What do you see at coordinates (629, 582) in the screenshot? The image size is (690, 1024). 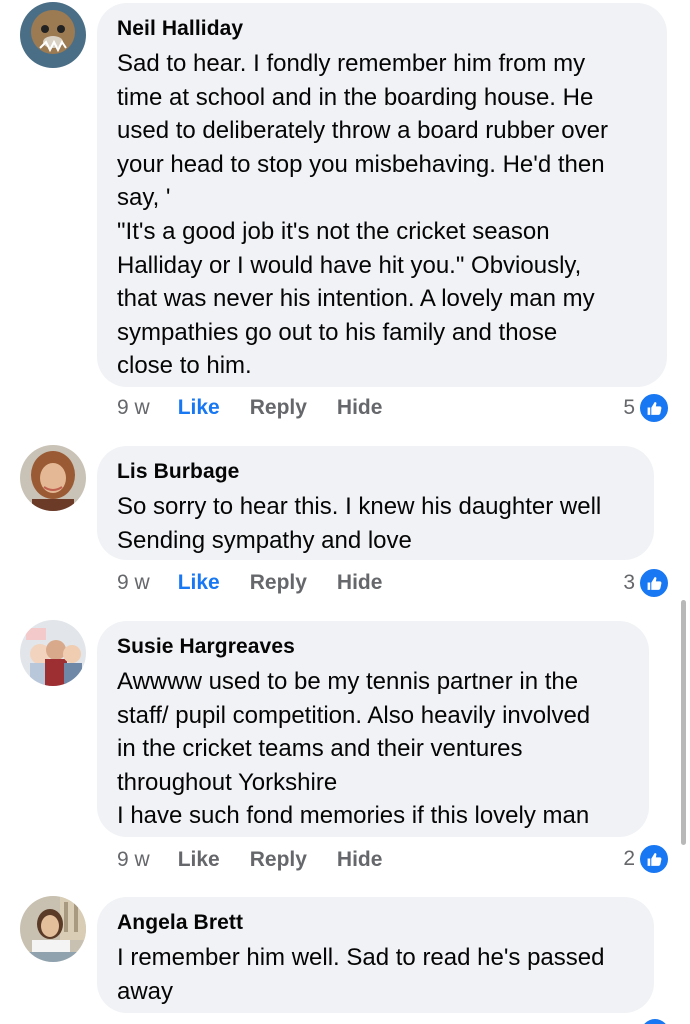 I see `reaction-count: 3` at bounding box center [629, 582].